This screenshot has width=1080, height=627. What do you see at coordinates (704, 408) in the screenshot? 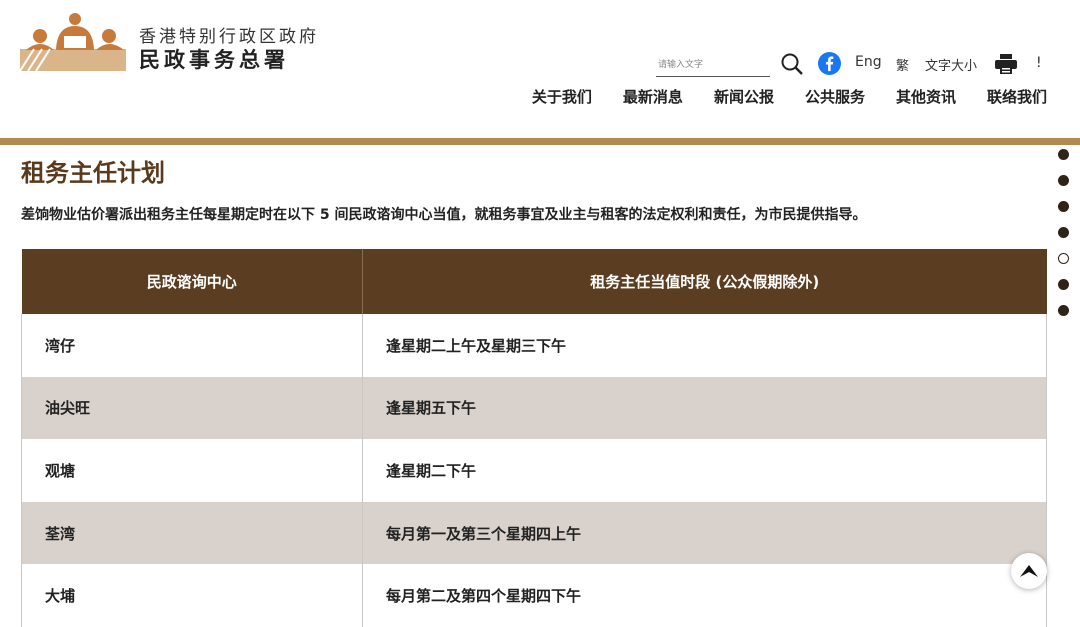
I see `cell-duty-hours: 逢星期五下午` at bounding box center [704, 408].